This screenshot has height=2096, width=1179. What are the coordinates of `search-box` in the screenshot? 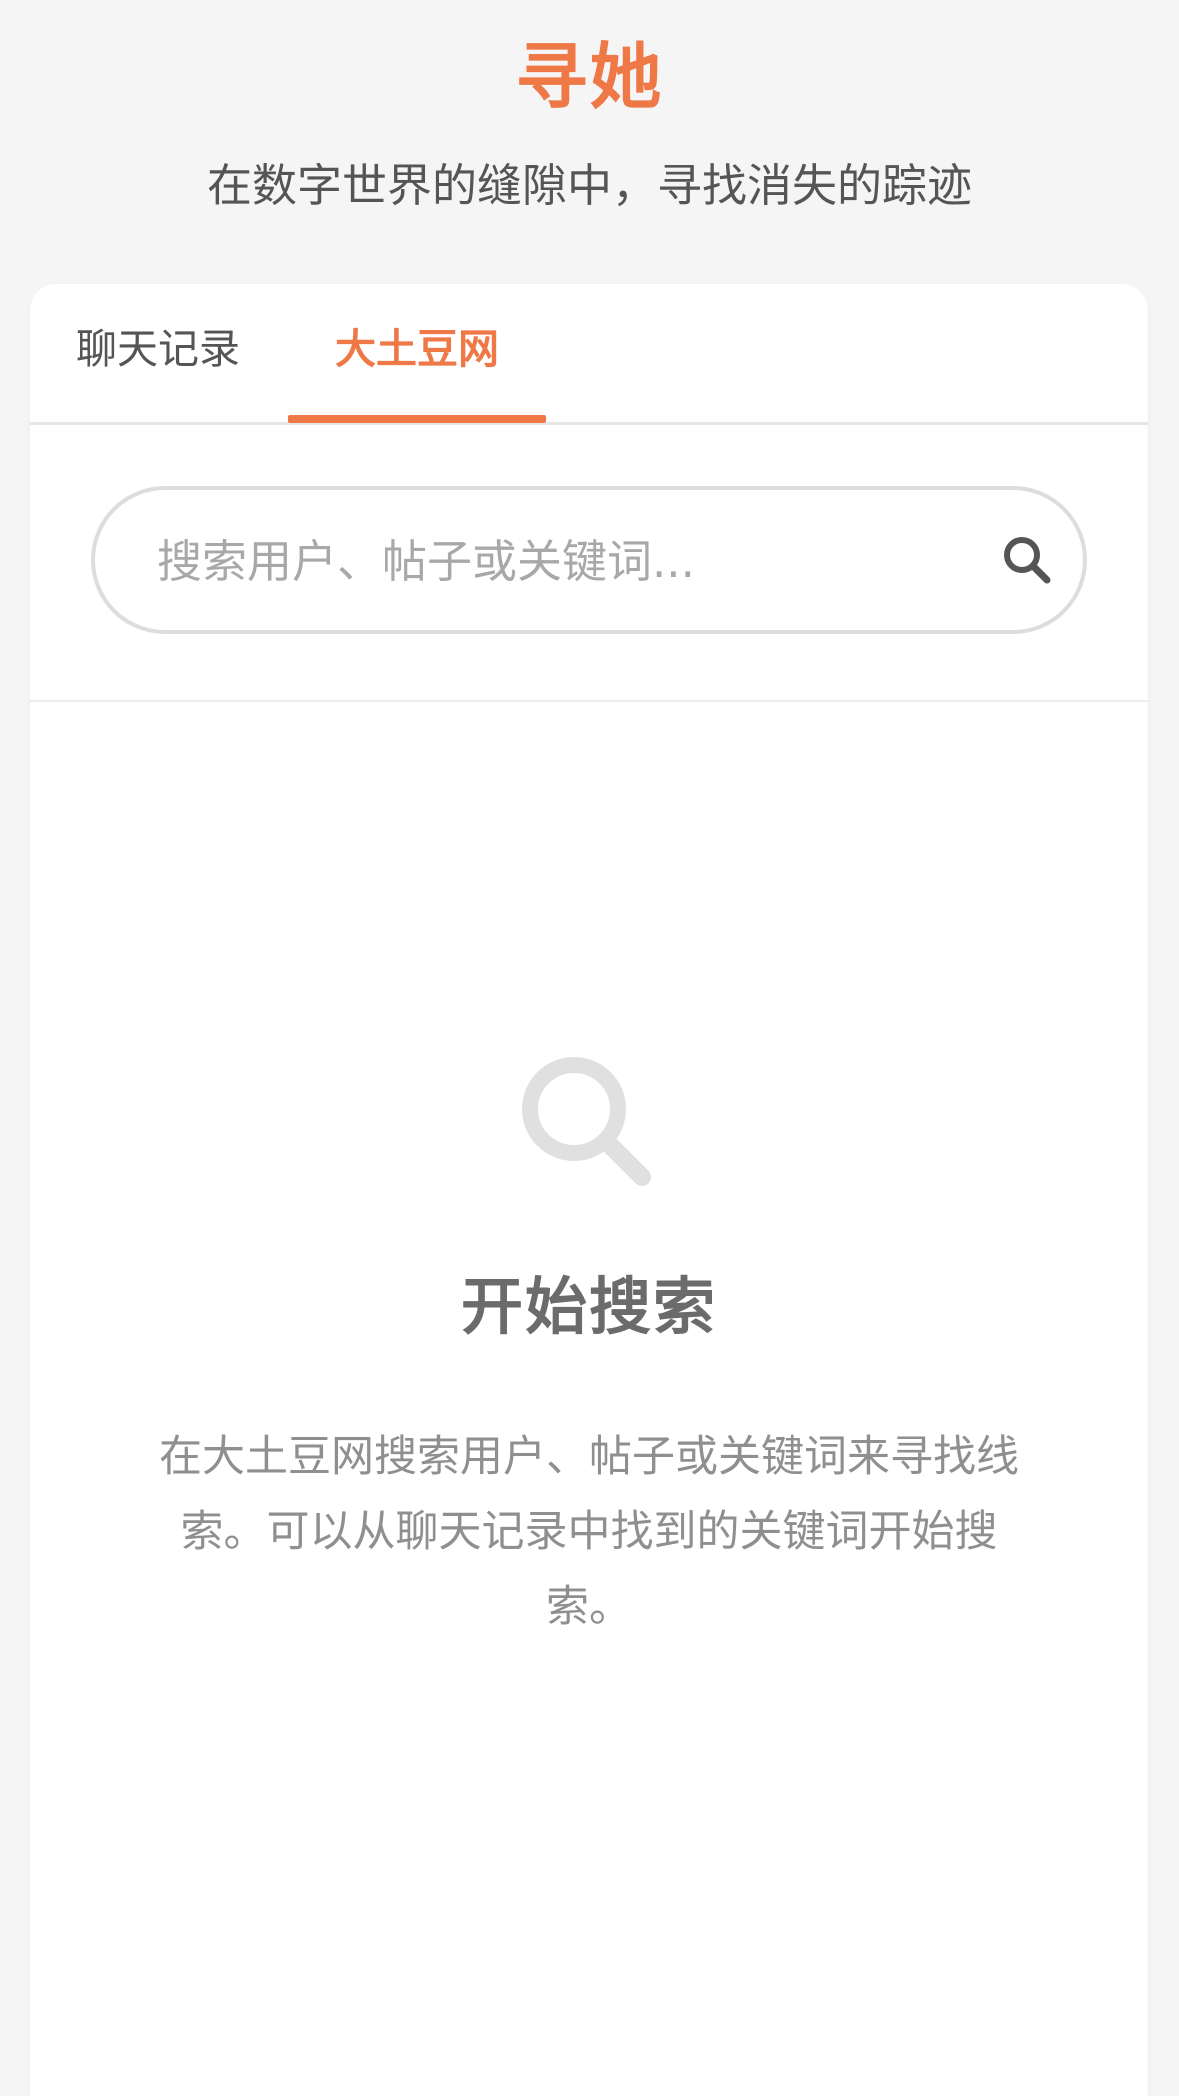 It's located at (589, 560).